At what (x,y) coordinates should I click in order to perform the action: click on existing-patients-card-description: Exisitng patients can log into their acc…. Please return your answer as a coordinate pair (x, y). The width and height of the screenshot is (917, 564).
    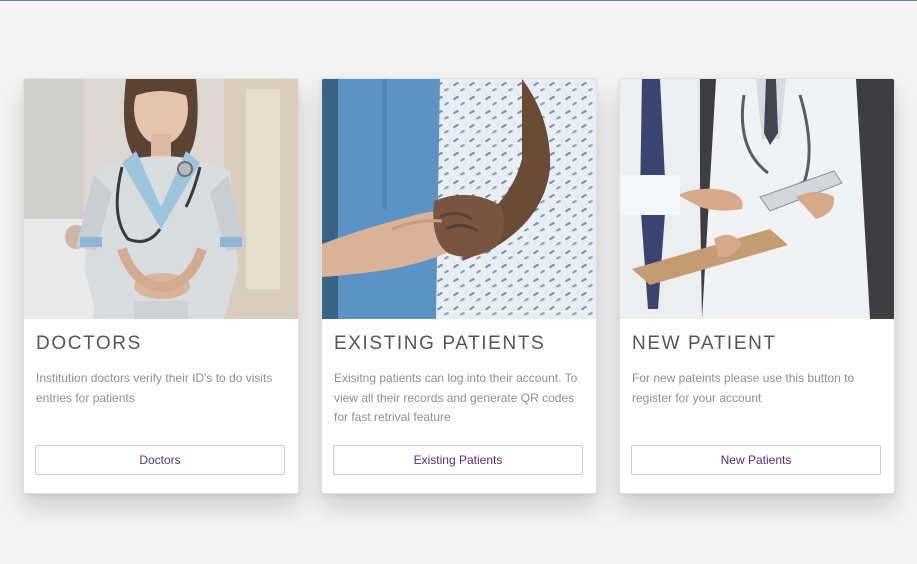
    Looking at the image, I should click on (456, 397).